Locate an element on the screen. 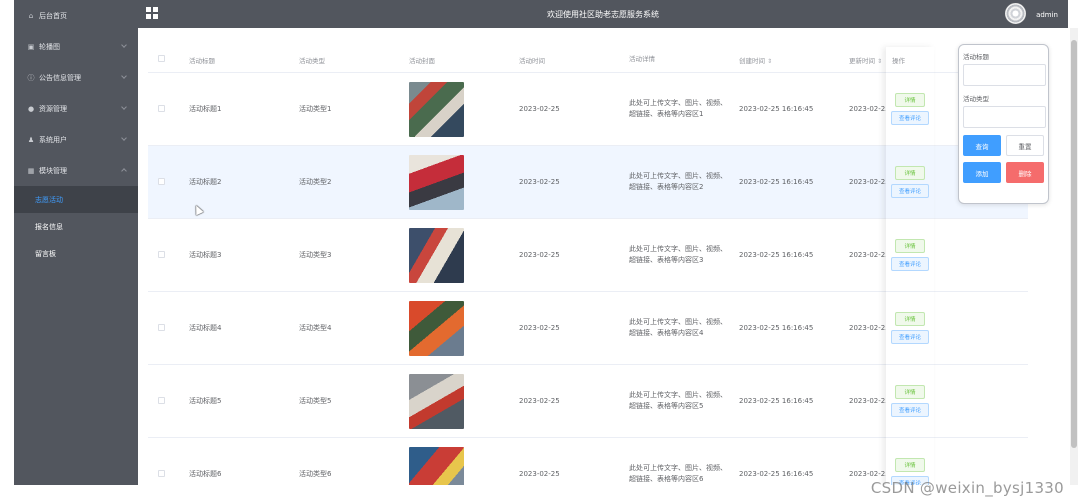 This screenshot has width=1080, height=503. cell-detail: 此处可上传文字、图片、视频、超链接、表格等内容区3 is located at coordinates (678, 254).